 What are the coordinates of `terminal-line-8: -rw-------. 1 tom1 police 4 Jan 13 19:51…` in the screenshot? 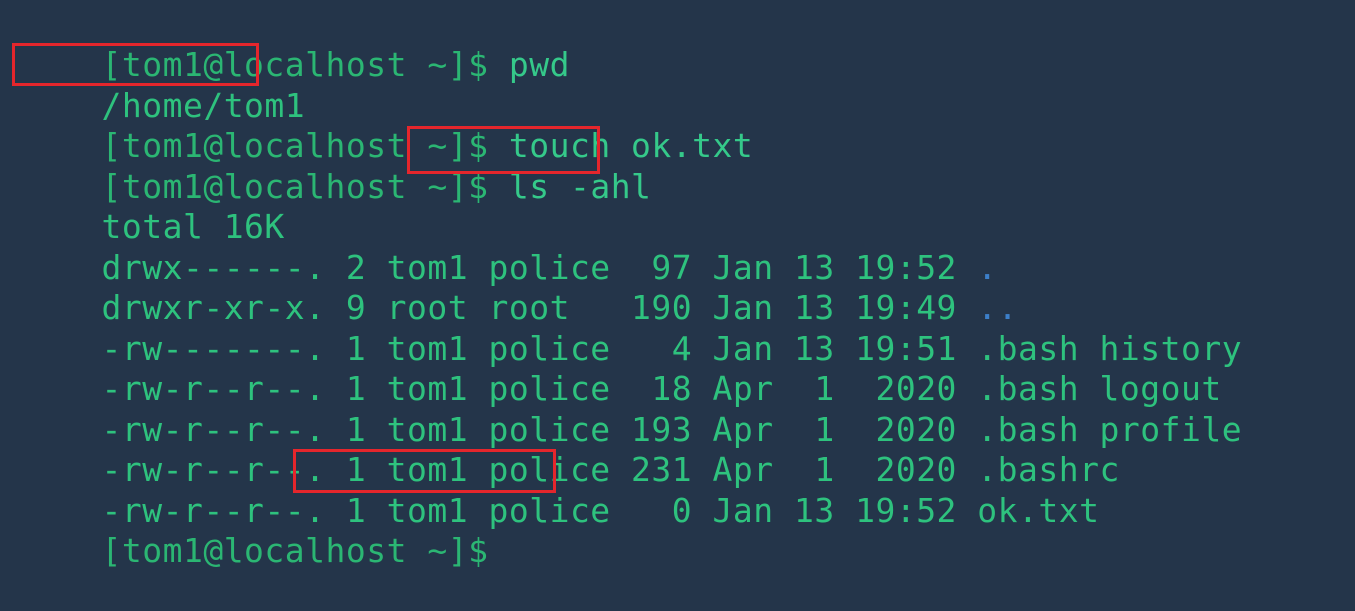 It's located at (631, 328).